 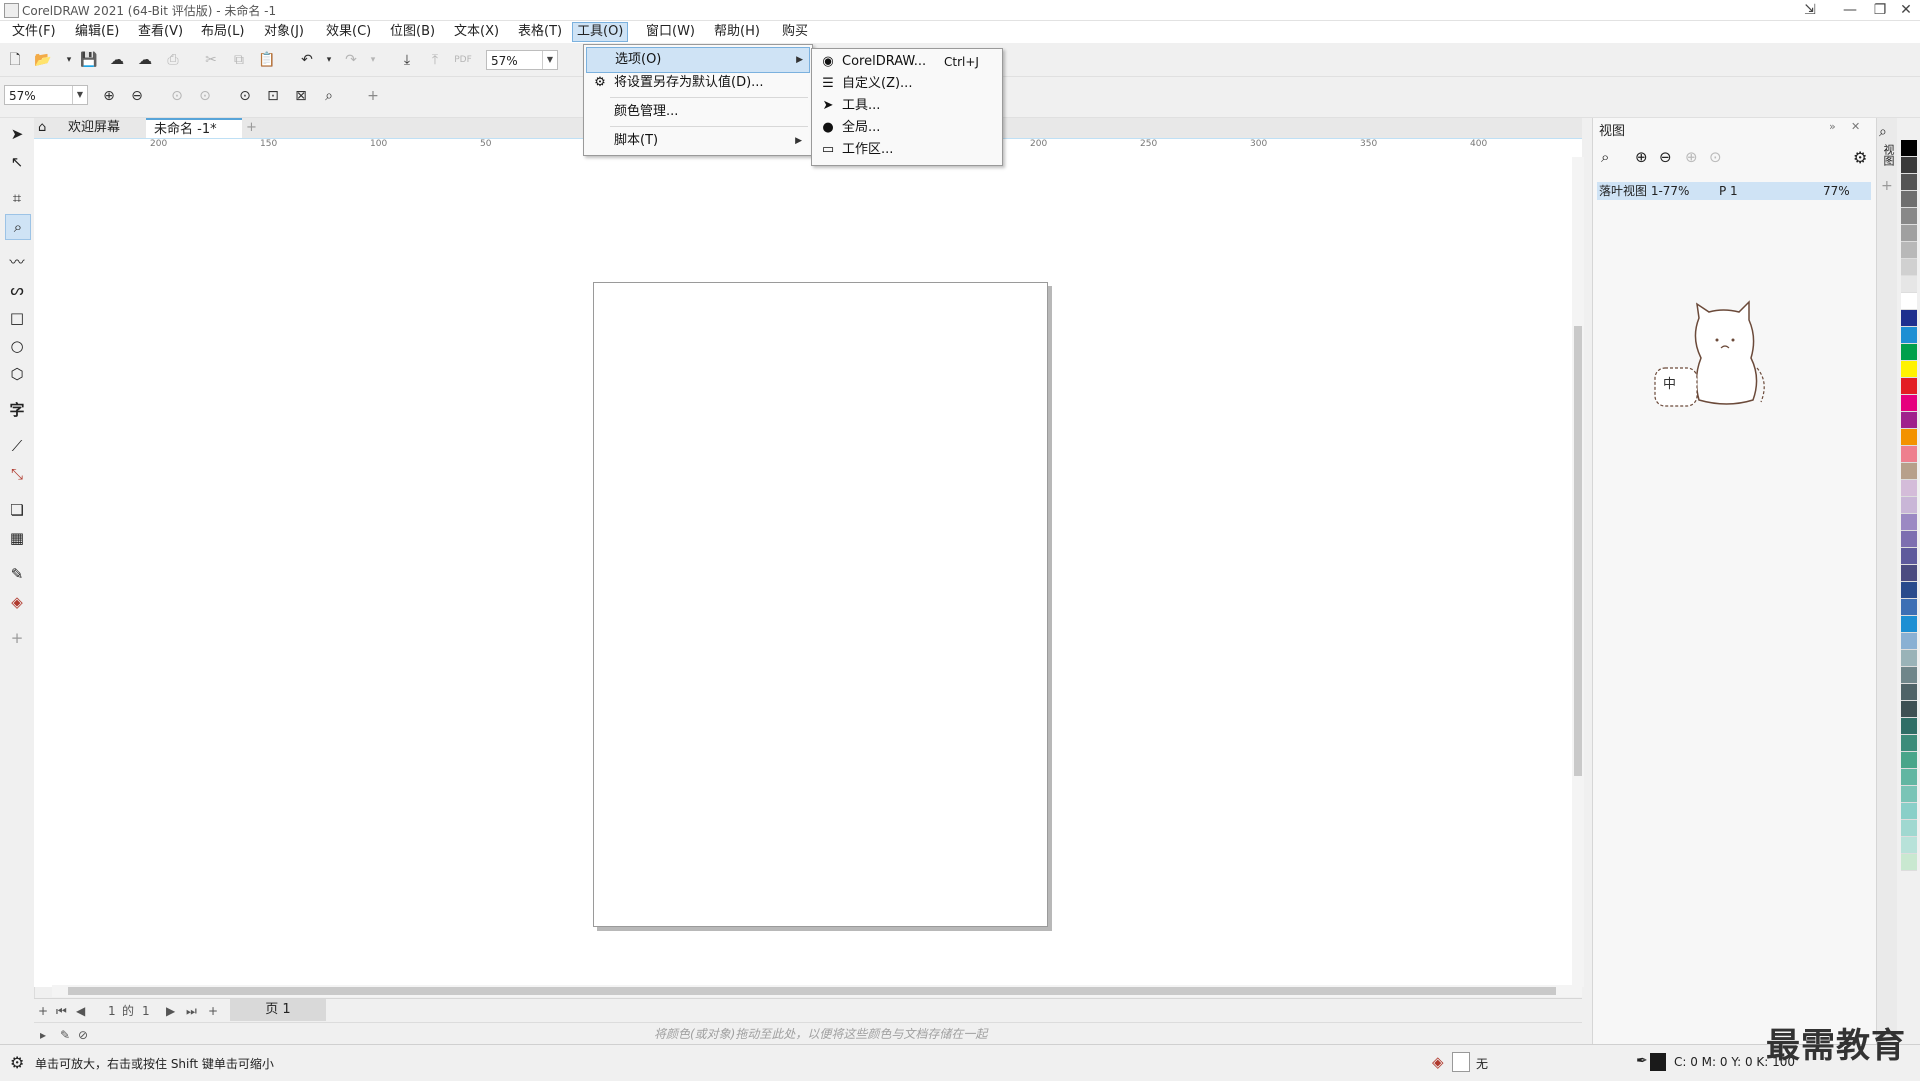 What do you see at coordinates (435, 60) in the screenshot?
I see `export-icon: ⤒` at bounding box center [435, 60].